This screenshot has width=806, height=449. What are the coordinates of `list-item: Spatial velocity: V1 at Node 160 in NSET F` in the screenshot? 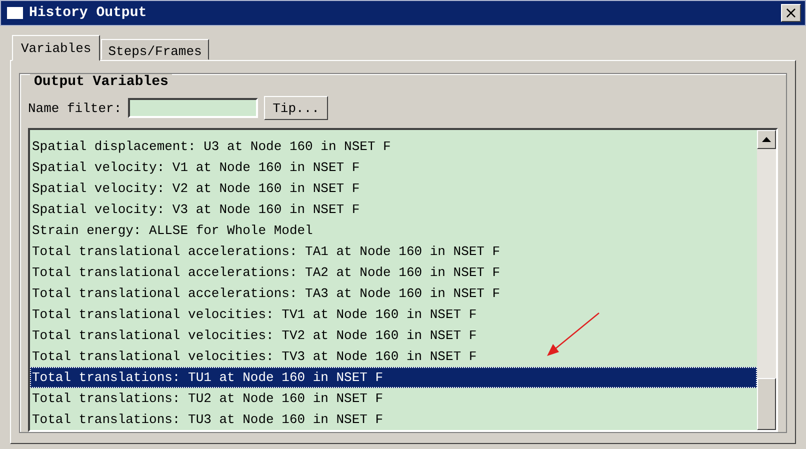 It's located at (393, 167).